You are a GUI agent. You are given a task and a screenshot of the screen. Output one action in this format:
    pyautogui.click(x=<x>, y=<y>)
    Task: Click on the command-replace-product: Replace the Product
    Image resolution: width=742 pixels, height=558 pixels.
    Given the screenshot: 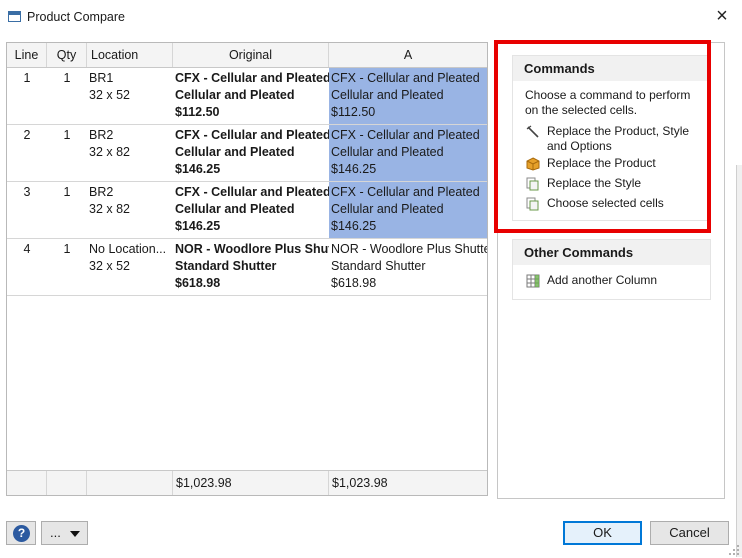 What is the action you would take?
    pyautogui.click(x=611, y=164)
    